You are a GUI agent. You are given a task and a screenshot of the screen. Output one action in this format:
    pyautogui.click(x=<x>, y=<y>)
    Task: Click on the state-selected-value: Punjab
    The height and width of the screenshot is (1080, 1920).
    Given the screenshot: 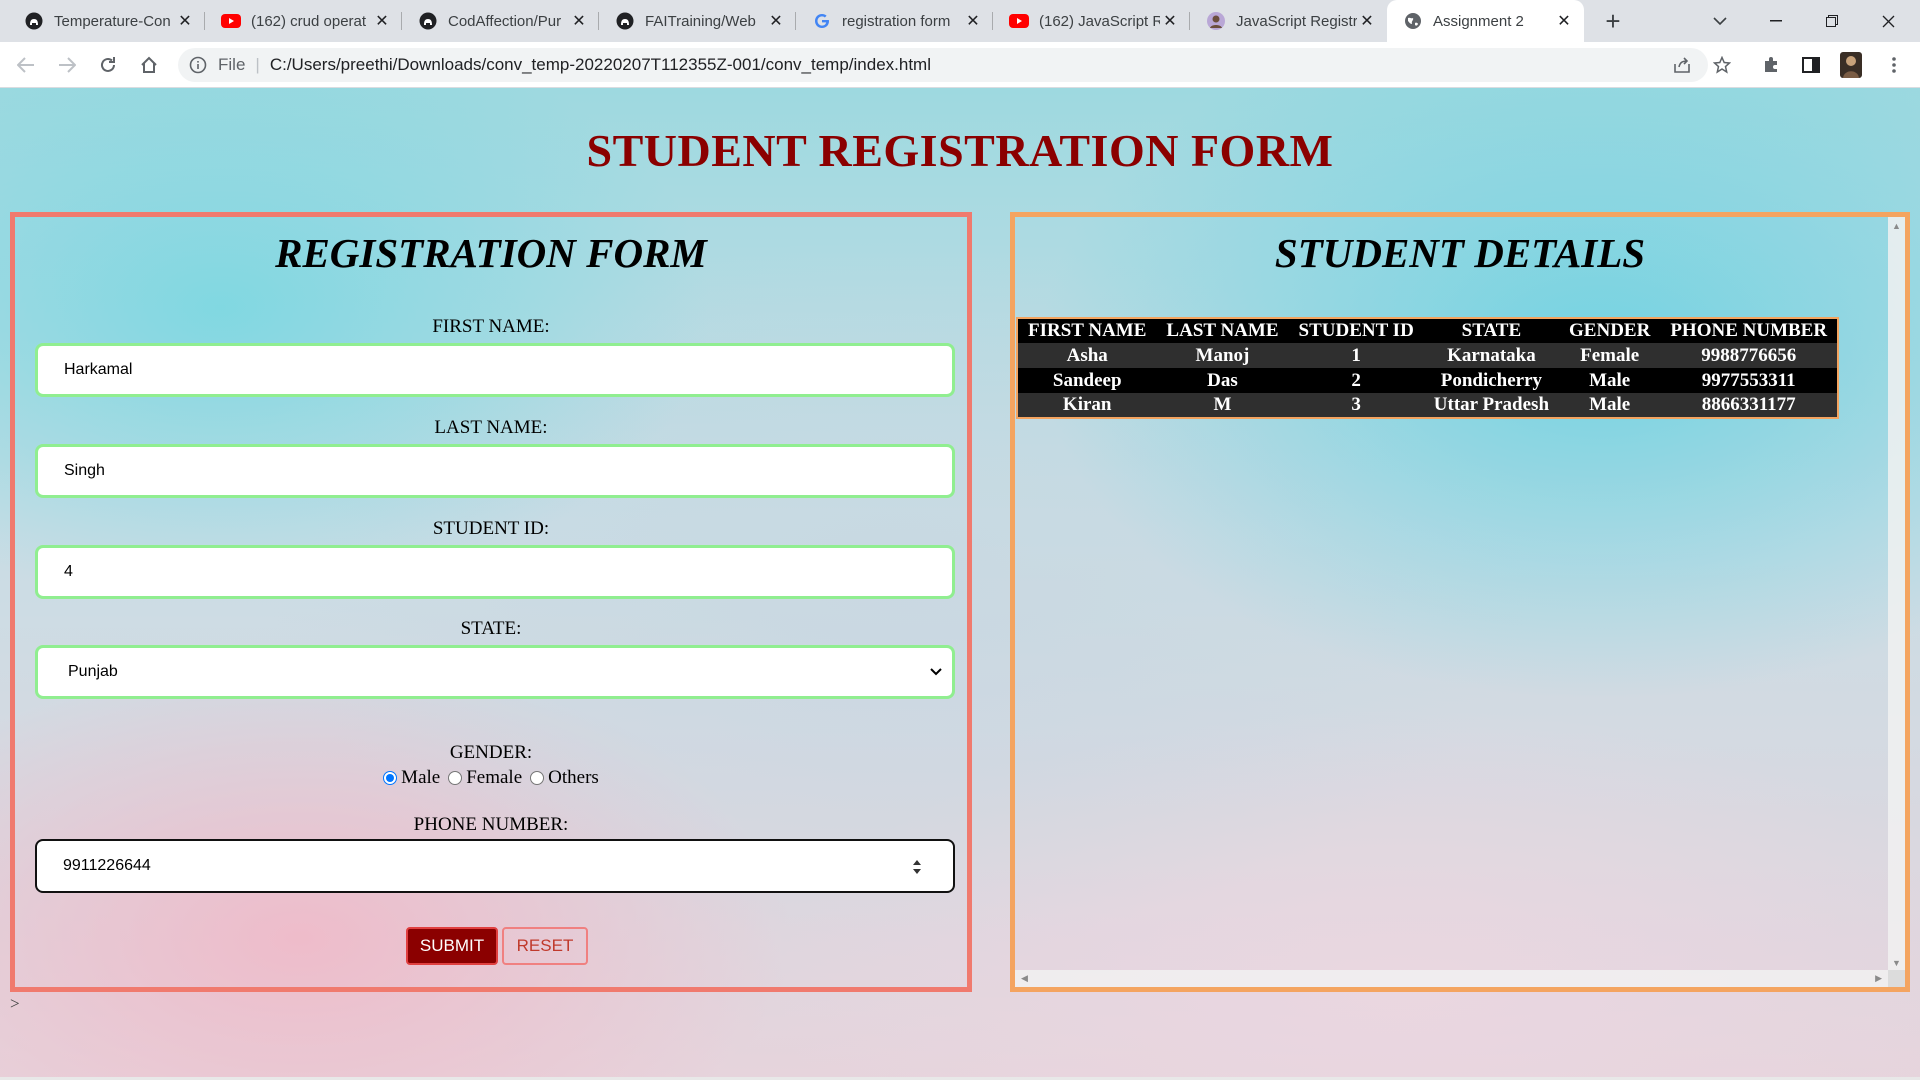 What is the action you would take?
    pyautogui.click(x=93, y=671)
    